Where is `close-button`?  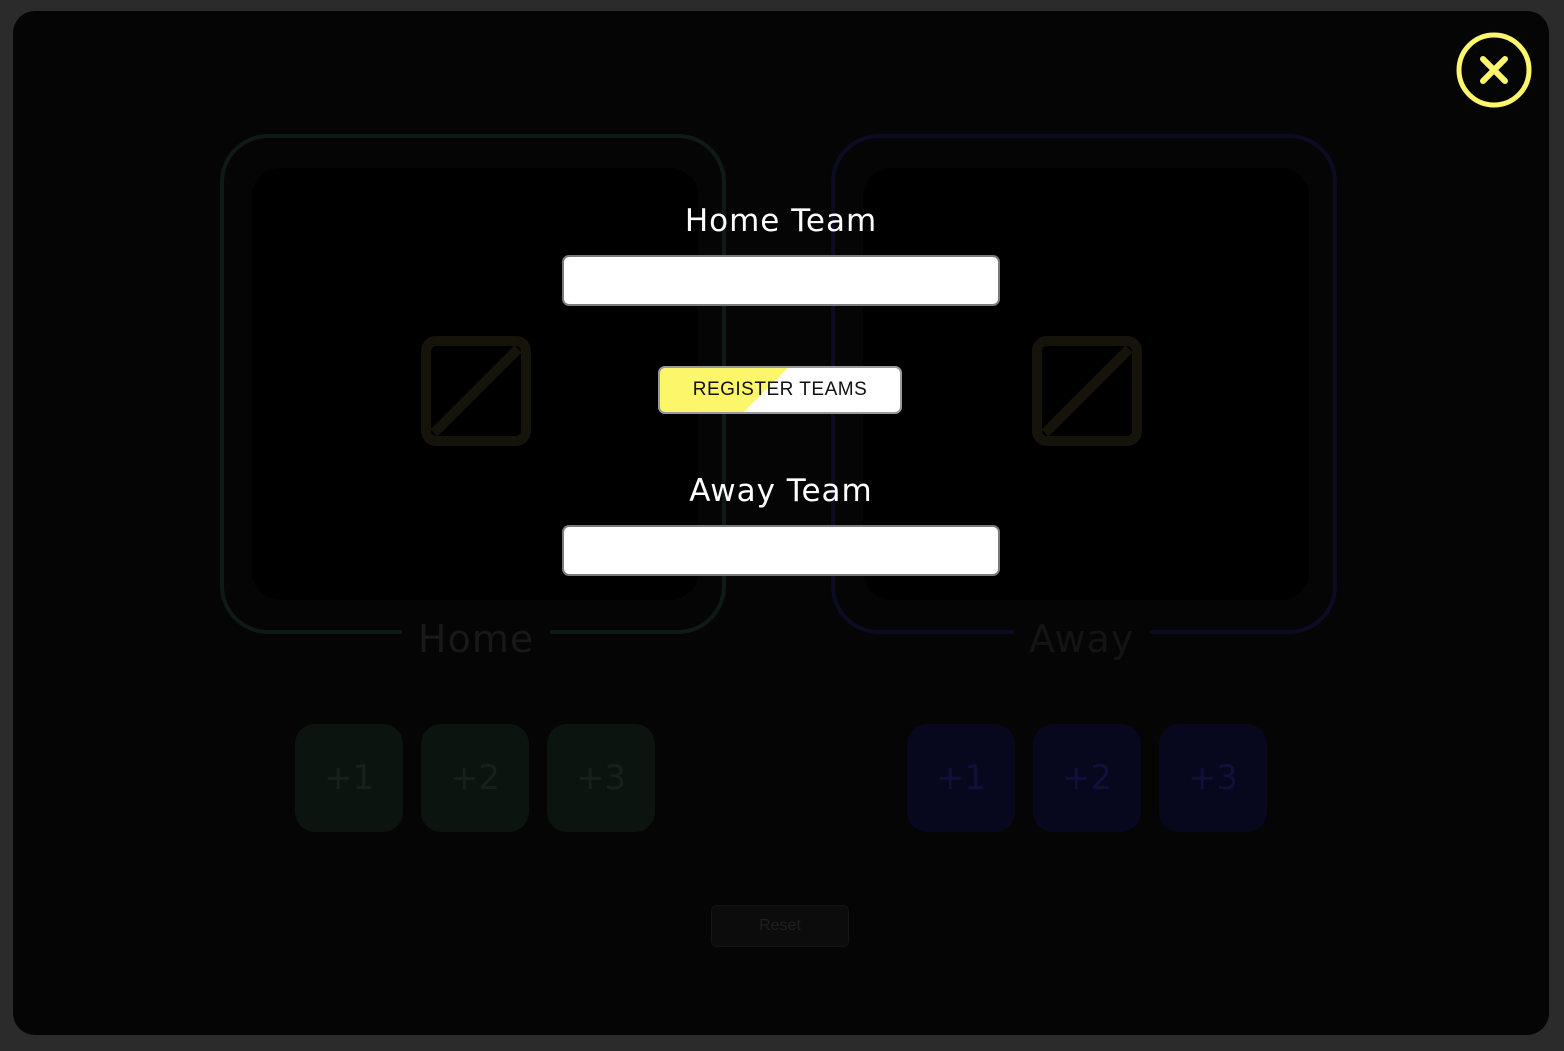 close-button is located at coordinates (1494, 70).